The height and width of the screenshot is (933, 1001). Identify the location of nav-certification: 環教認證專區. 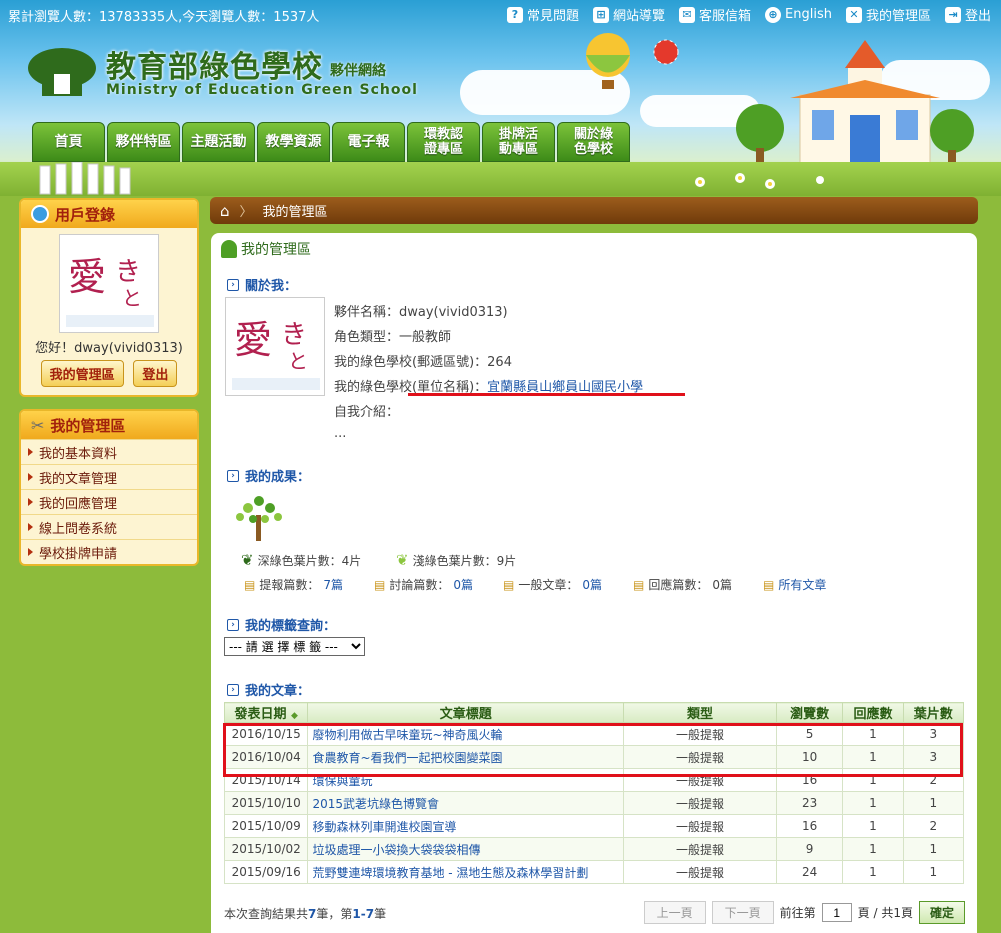
(443, 142).